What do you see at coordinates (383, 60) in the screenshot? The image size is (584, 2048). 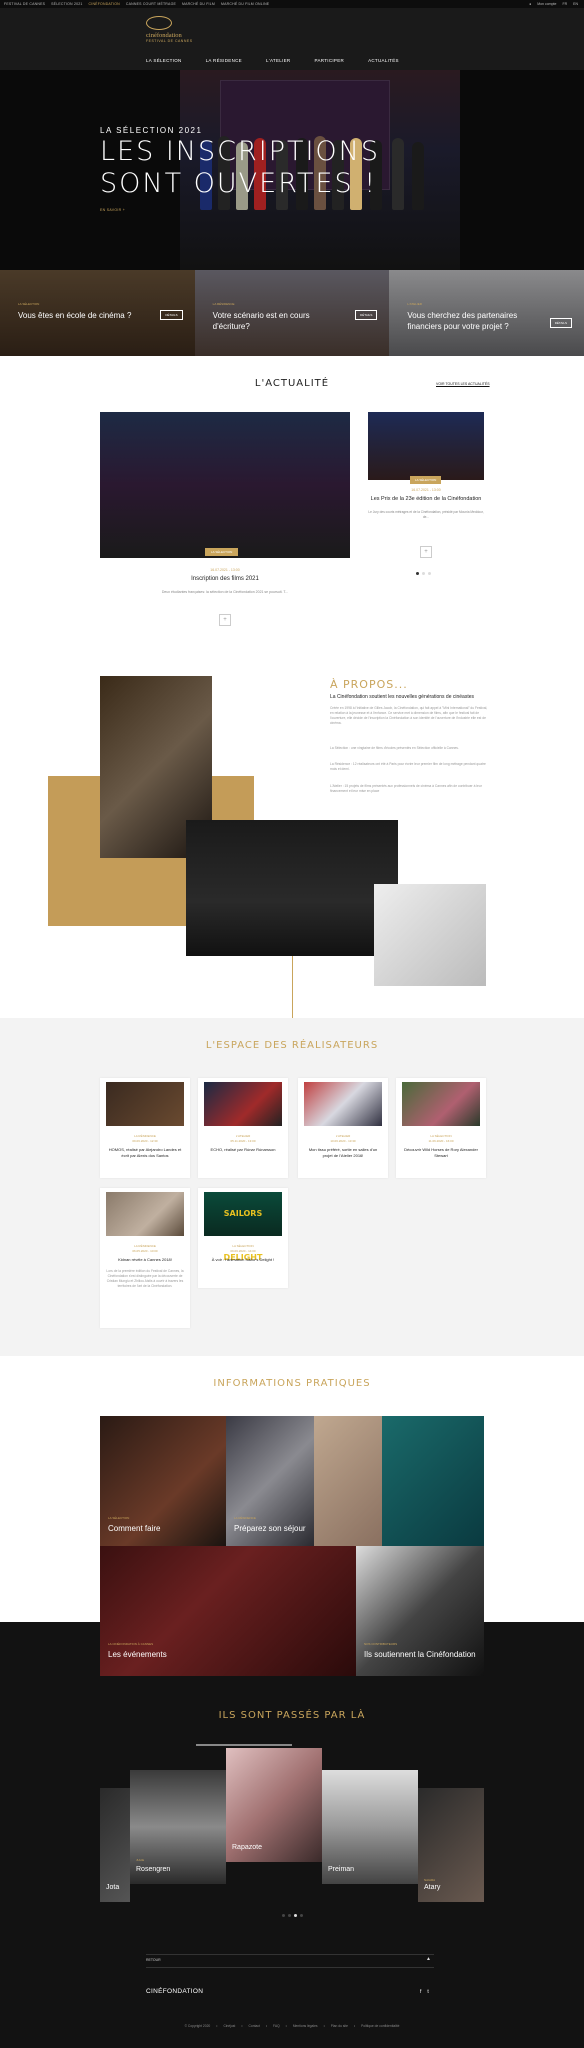 I see `nav-item-actualites: ACTUALITÉS` at bounding box center [383, 60].